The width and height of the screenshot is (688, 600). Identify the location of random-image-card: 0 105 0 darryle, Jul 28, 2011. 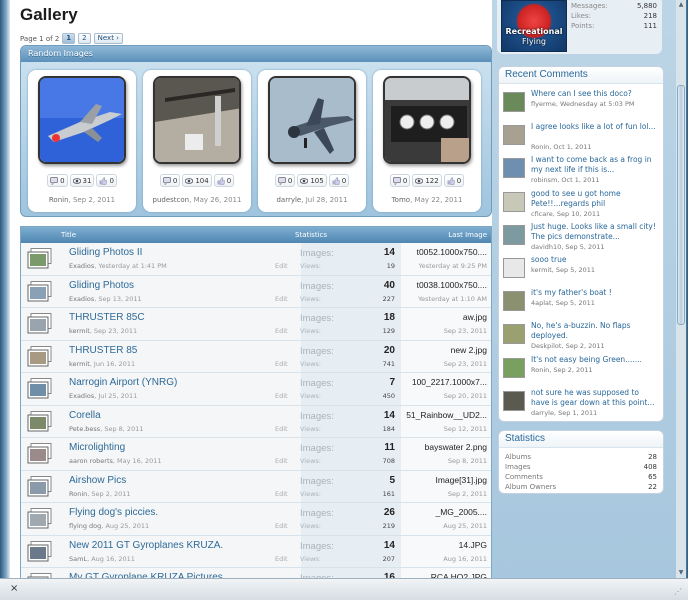
(312, 141).